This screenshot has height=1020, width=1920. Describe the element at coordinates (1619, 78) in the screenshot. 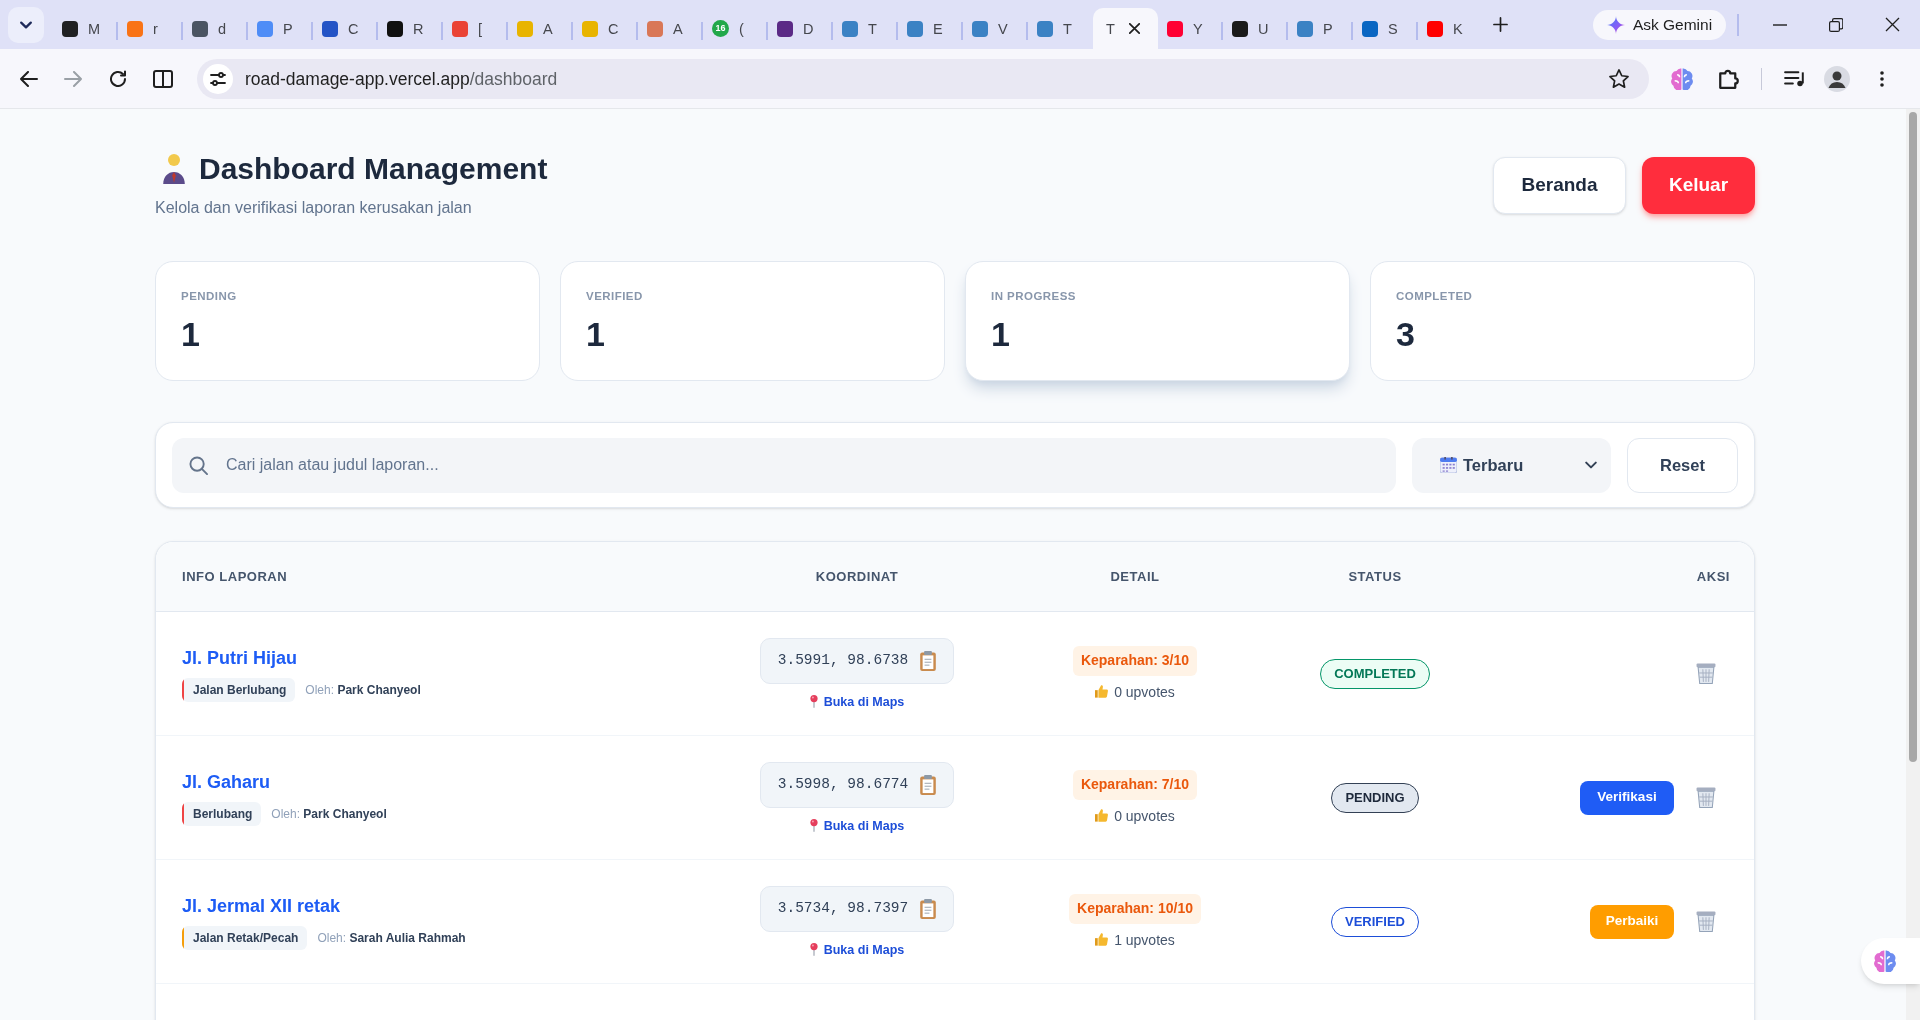

I see `star-icon` at that location.